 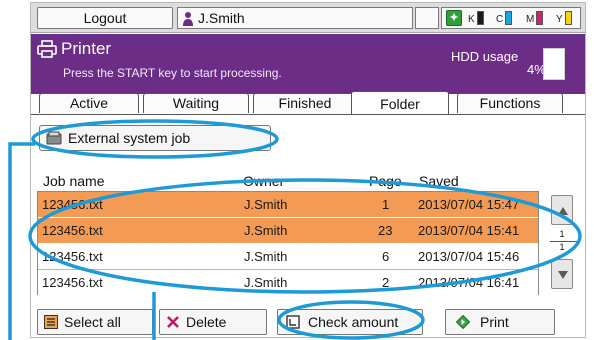 What do you see at coordinates (564, 241) in the screenshot?
I see `page-divider` at bounding box center [564, 241].